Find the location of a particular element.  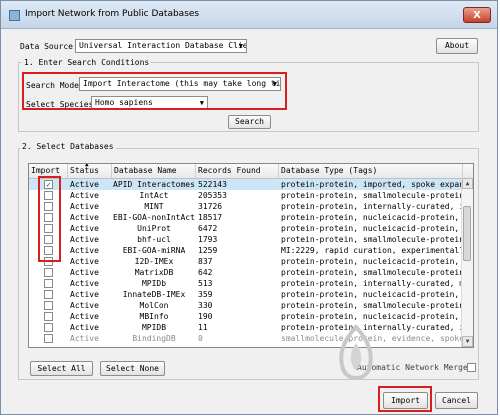

records-found-cell: 1793 is located at coordinates (208, 239).